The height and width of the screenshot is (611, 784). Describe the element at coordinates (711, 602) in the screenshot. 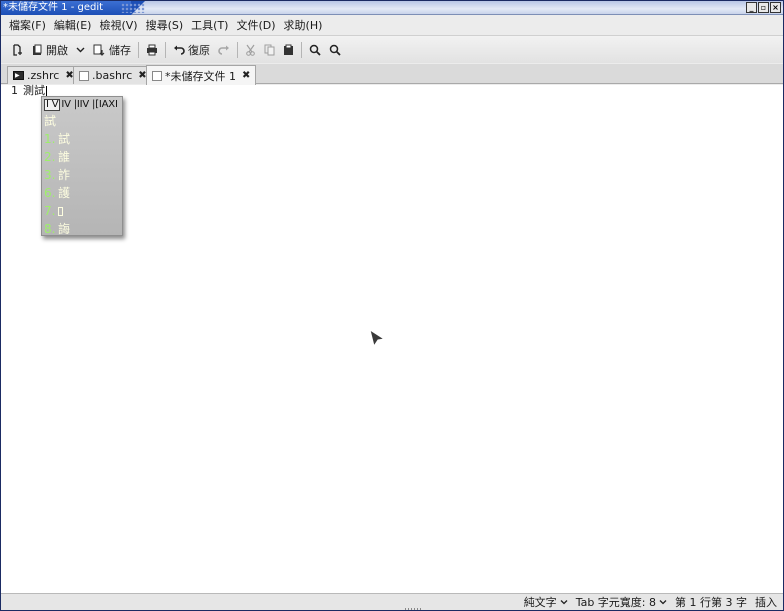

I see `cursor-position: 第 1 行第 3 字` at that location.